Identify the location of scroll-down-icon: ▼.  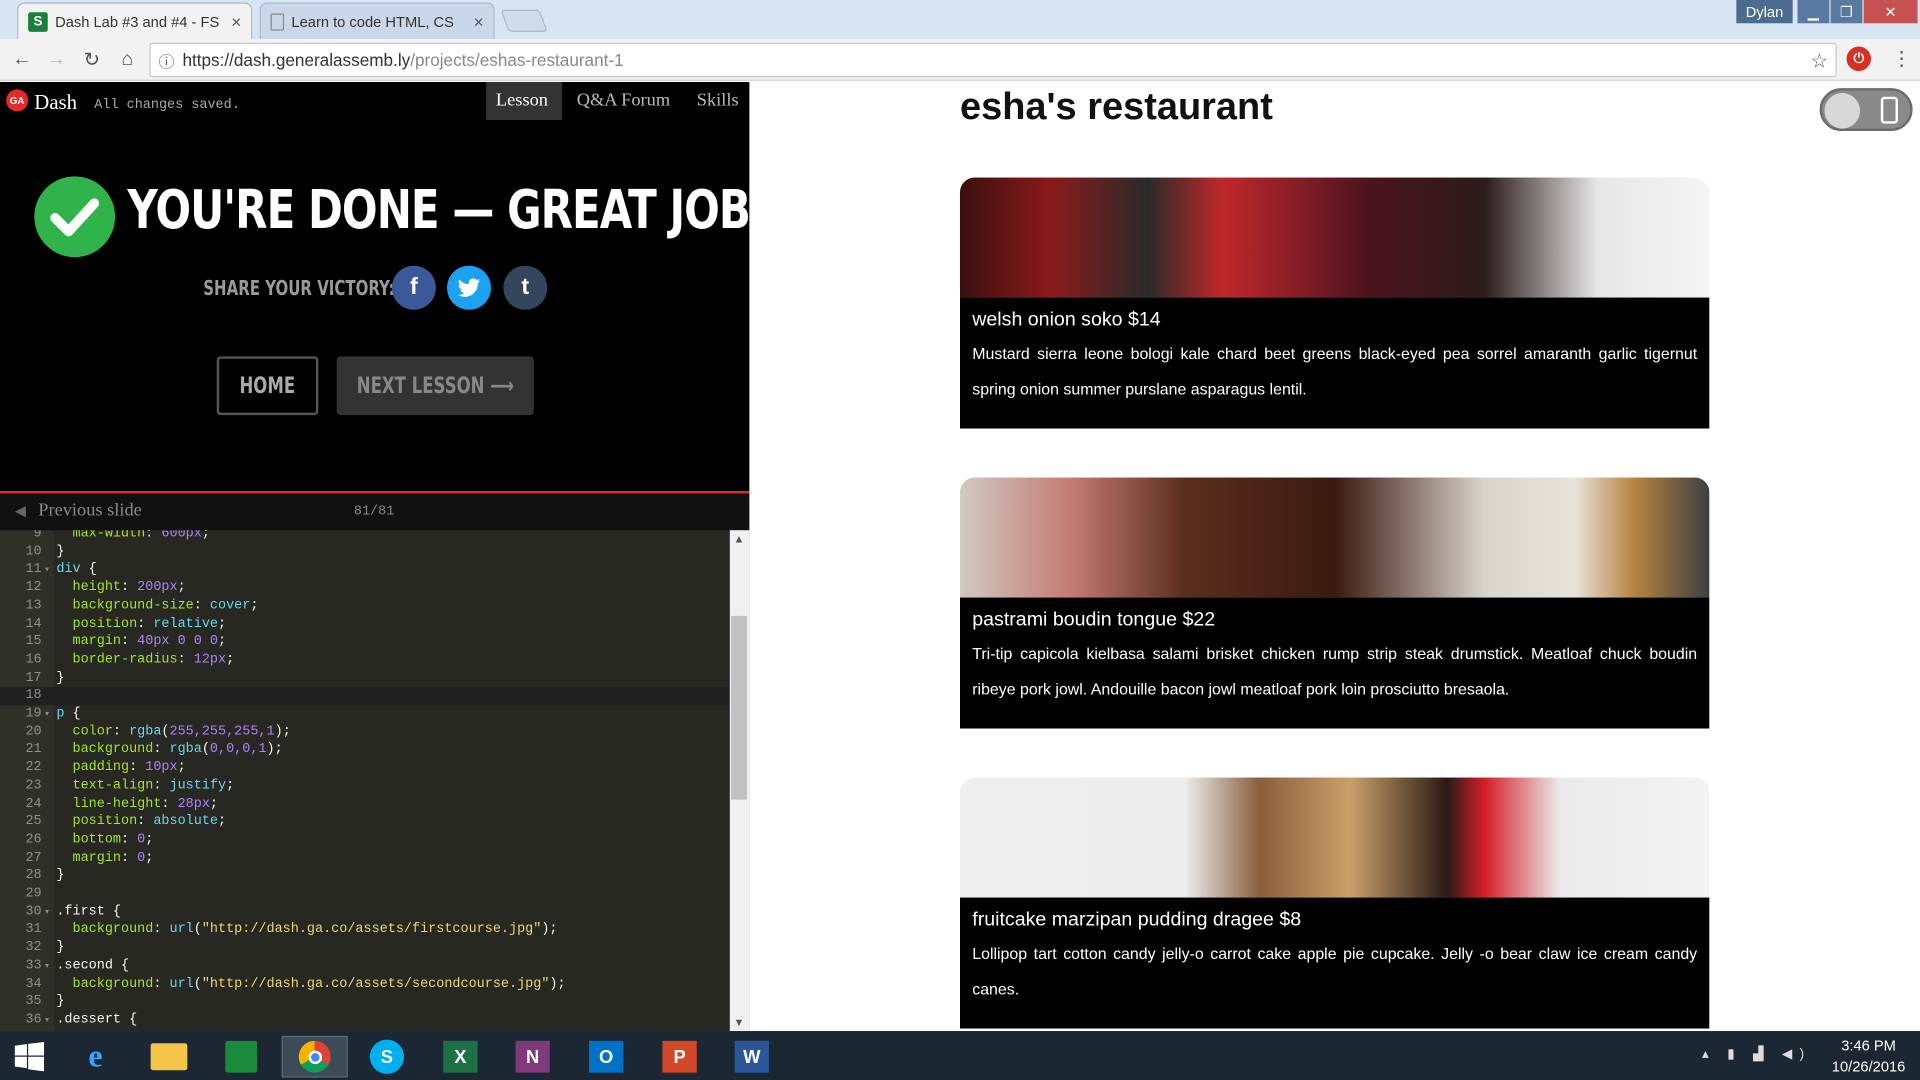
(738, 1022).